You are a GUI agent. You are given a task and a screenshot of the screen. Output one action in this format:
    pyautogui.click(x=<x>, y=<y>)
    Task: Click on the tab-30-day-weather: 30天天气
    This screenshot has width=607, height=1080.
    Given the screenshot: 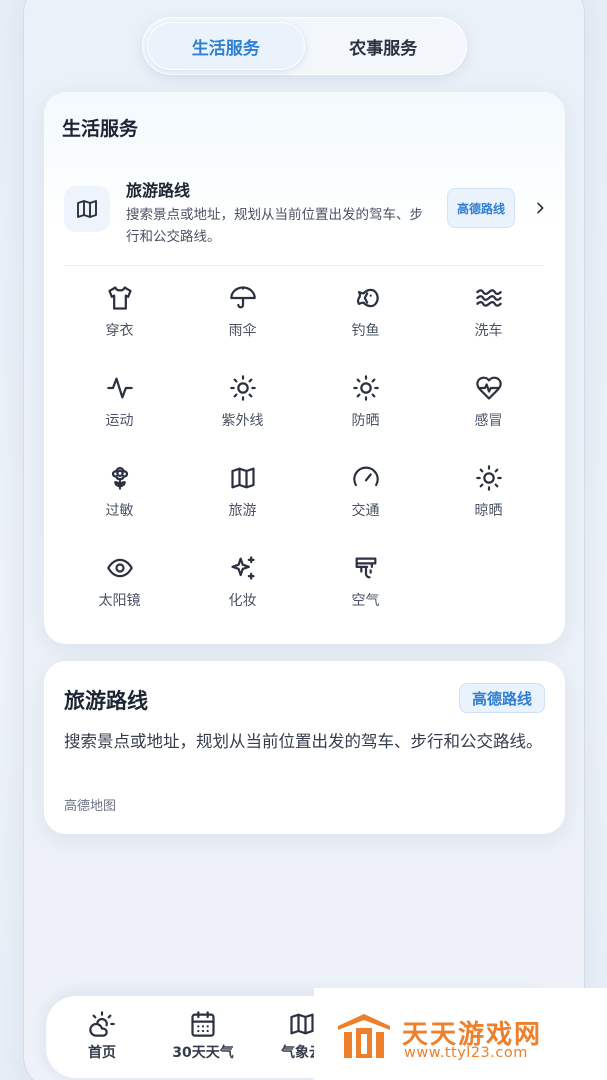 What is the action you would take?
    pyautogui.click(x=203, y=1036)
    